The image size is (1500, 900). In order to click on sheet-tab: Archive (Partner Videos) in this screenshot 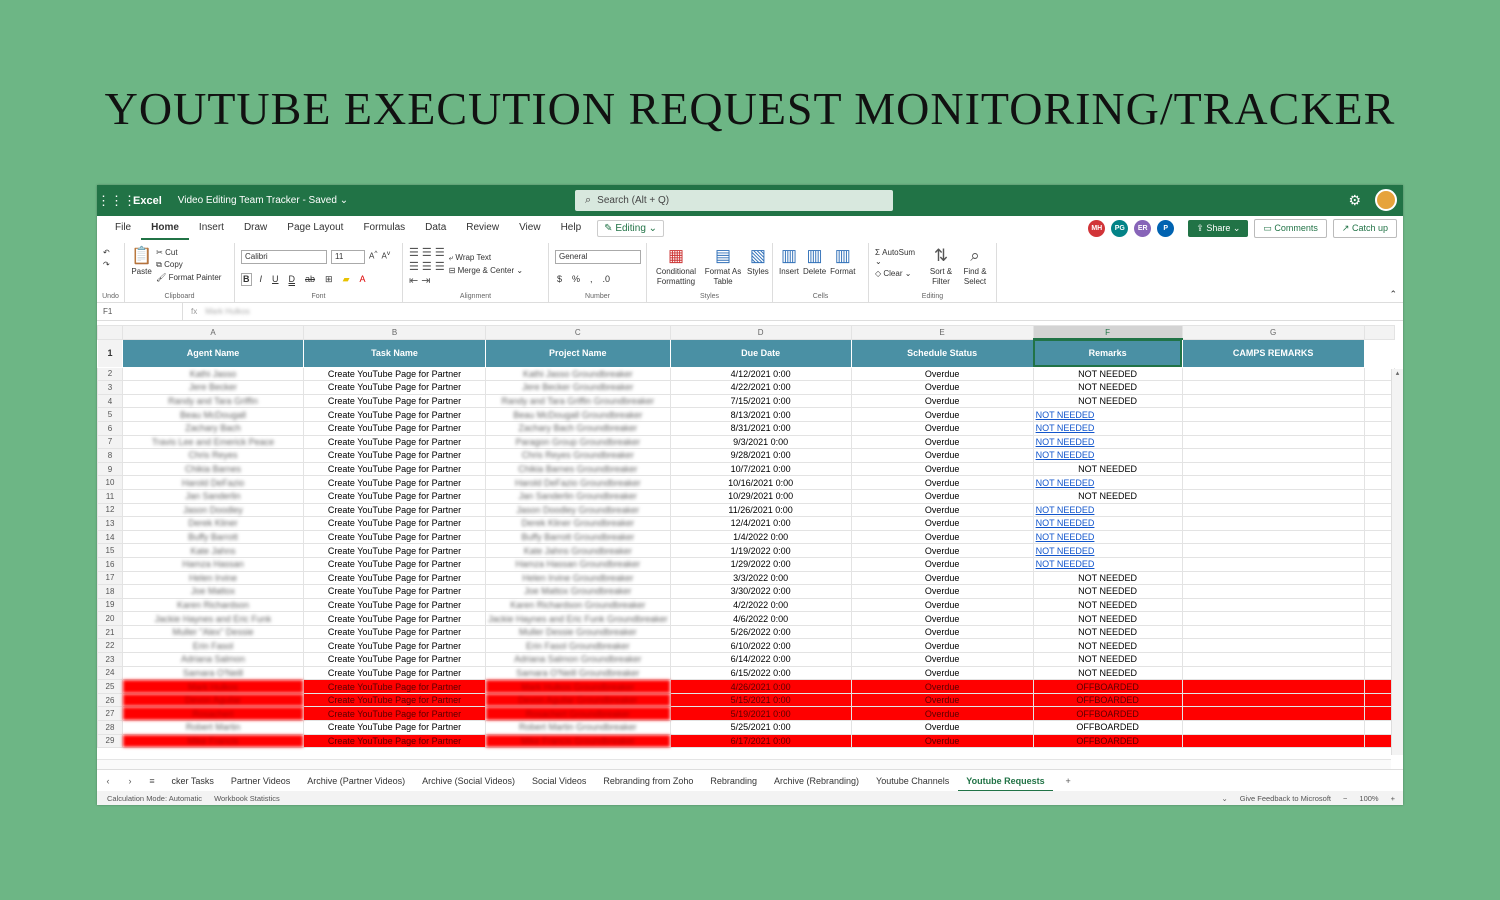, I will do `click(356, 781)`.